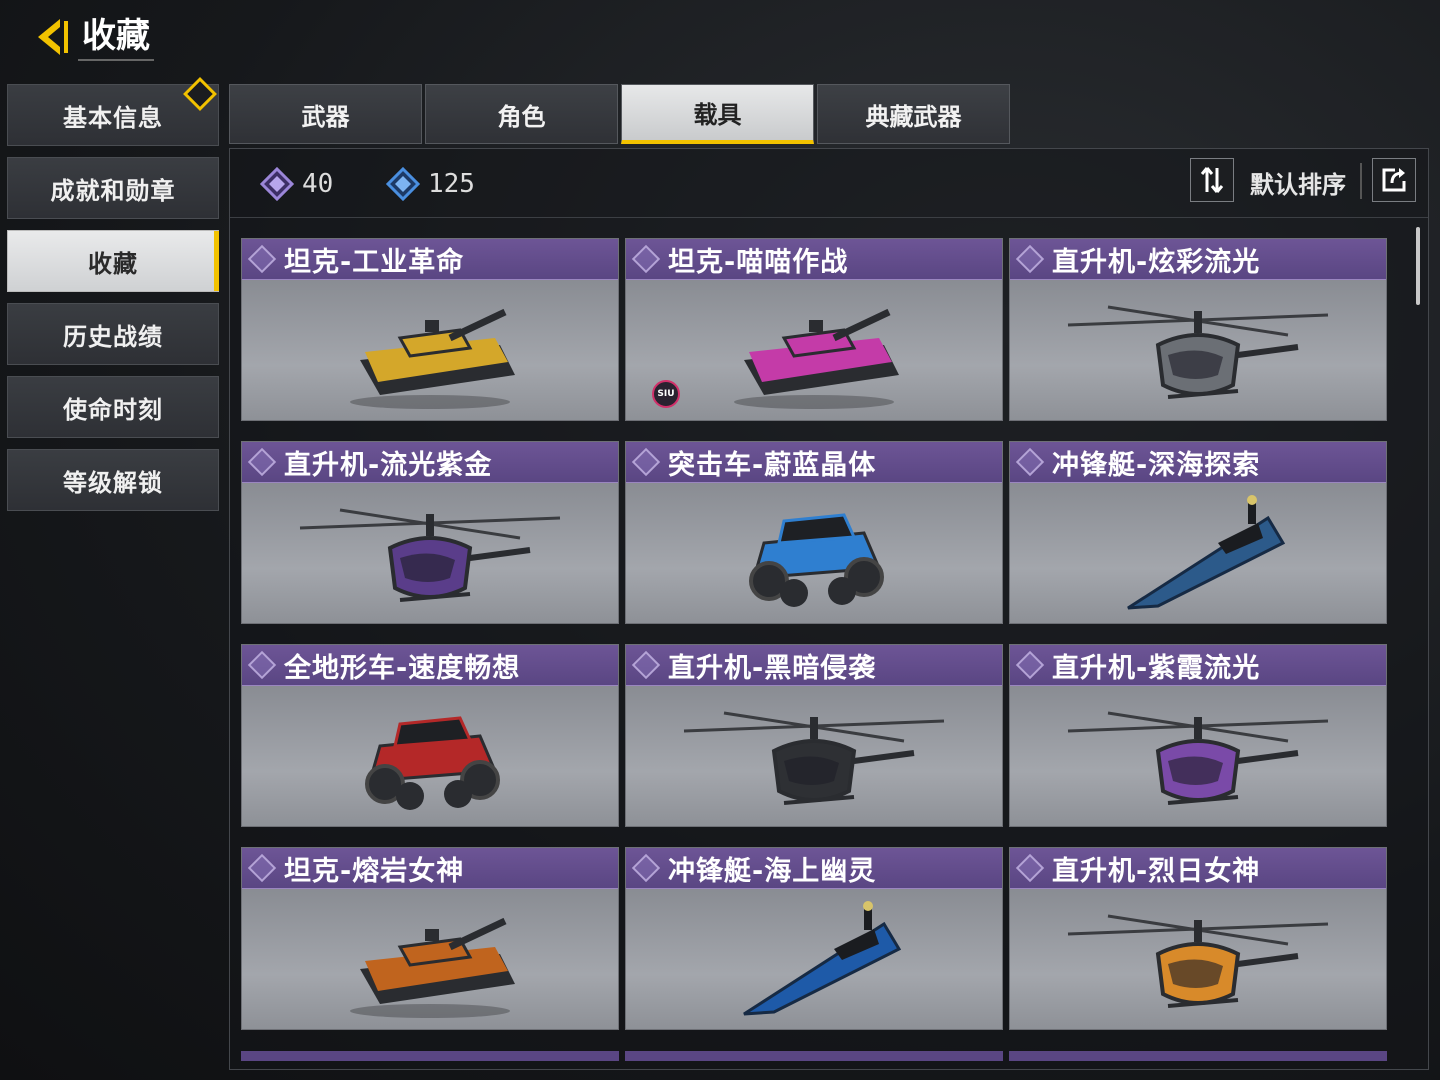 The width and height of the screenshot is (1440, 1080). What do you see at coordinates (1156, 668) in the screenshot?
I see `vehicle-name: 直升机-紫霞流光` at bounding box center [1156, 668].